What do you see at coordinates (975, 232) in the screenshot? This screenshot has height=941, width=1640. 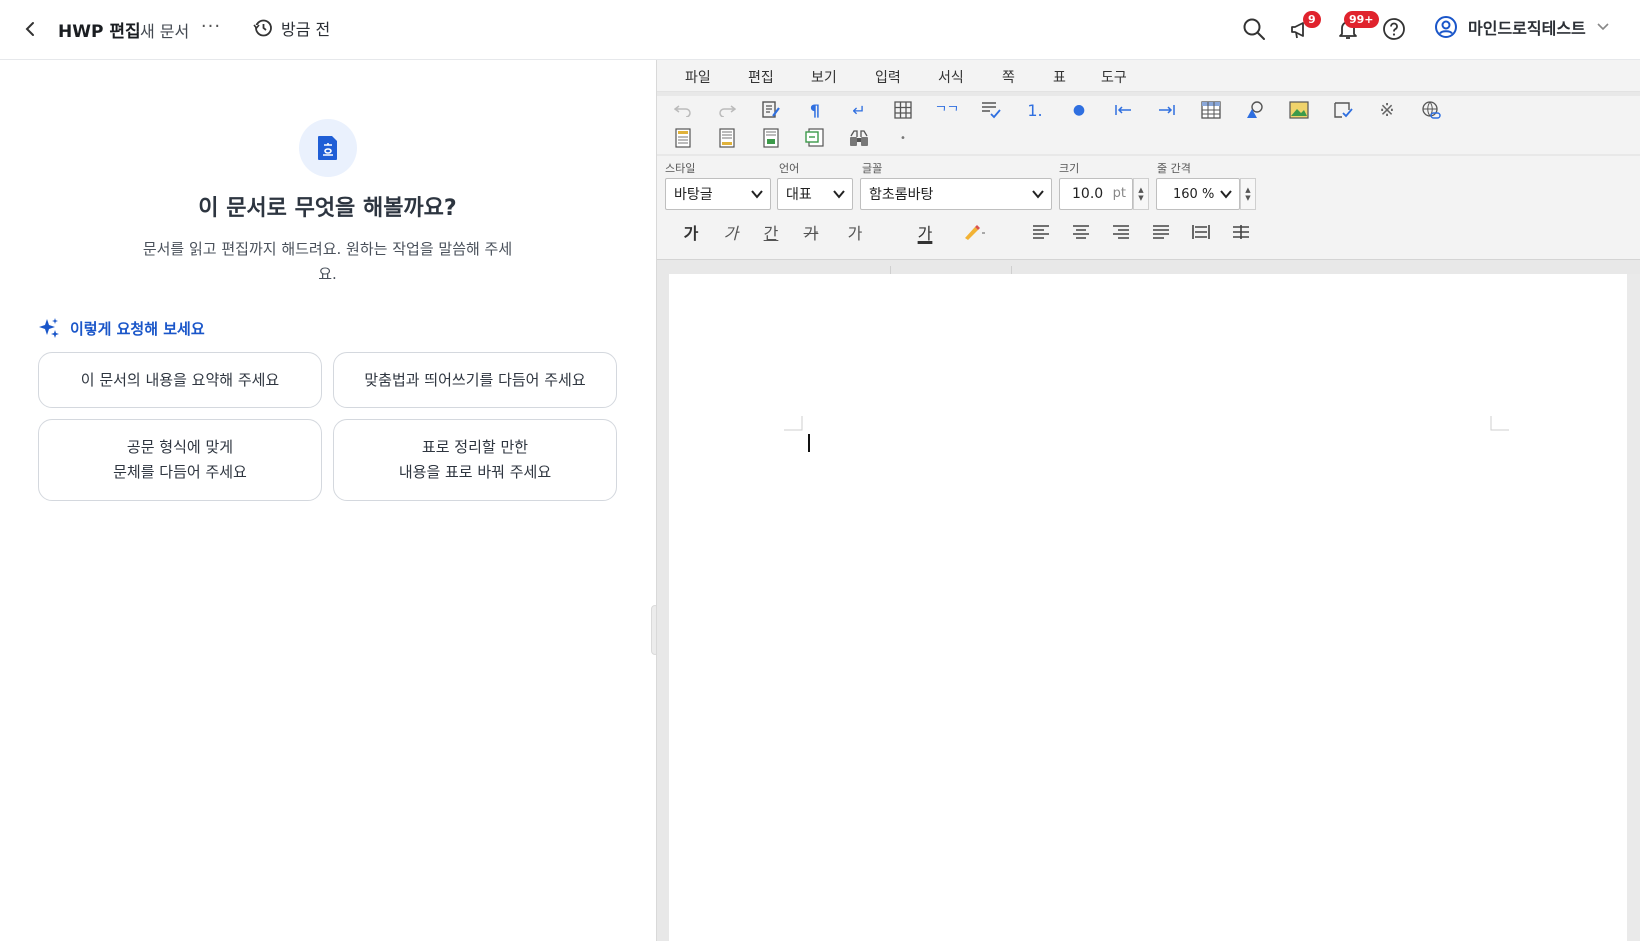 I see `highlight-pen-icon` at bounding box center [975, 232].